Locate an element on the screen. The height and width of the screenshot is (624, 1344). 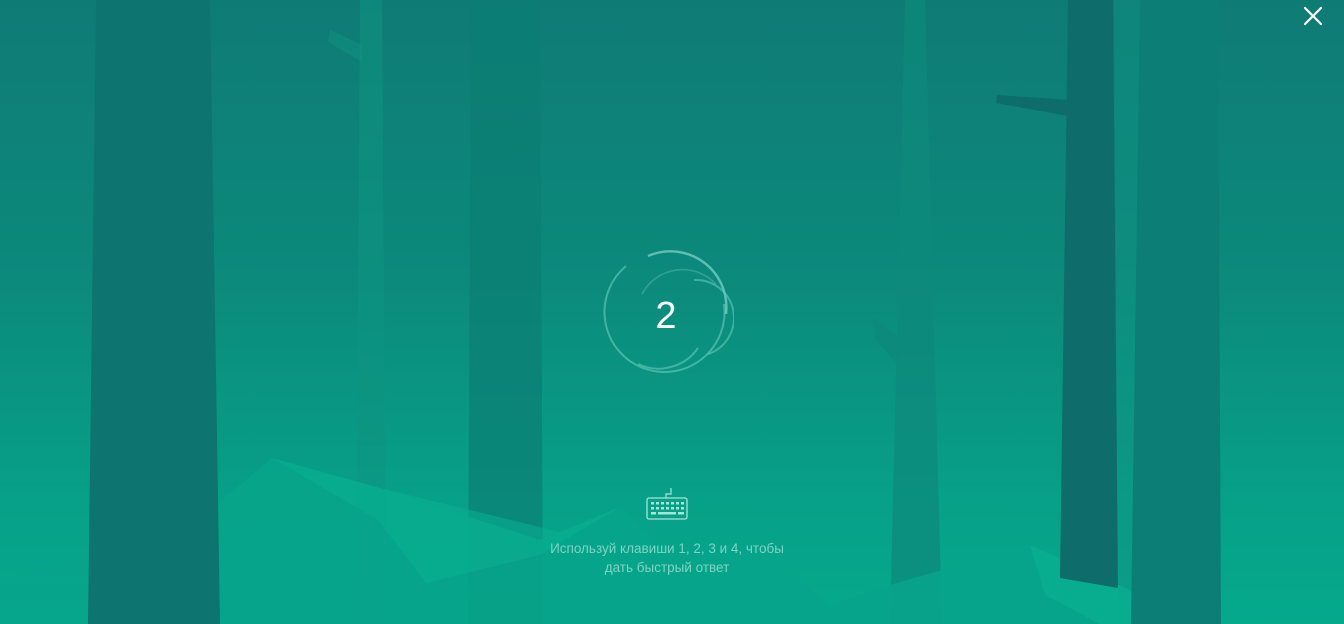
background-tree is located at coordinates (916, 312).